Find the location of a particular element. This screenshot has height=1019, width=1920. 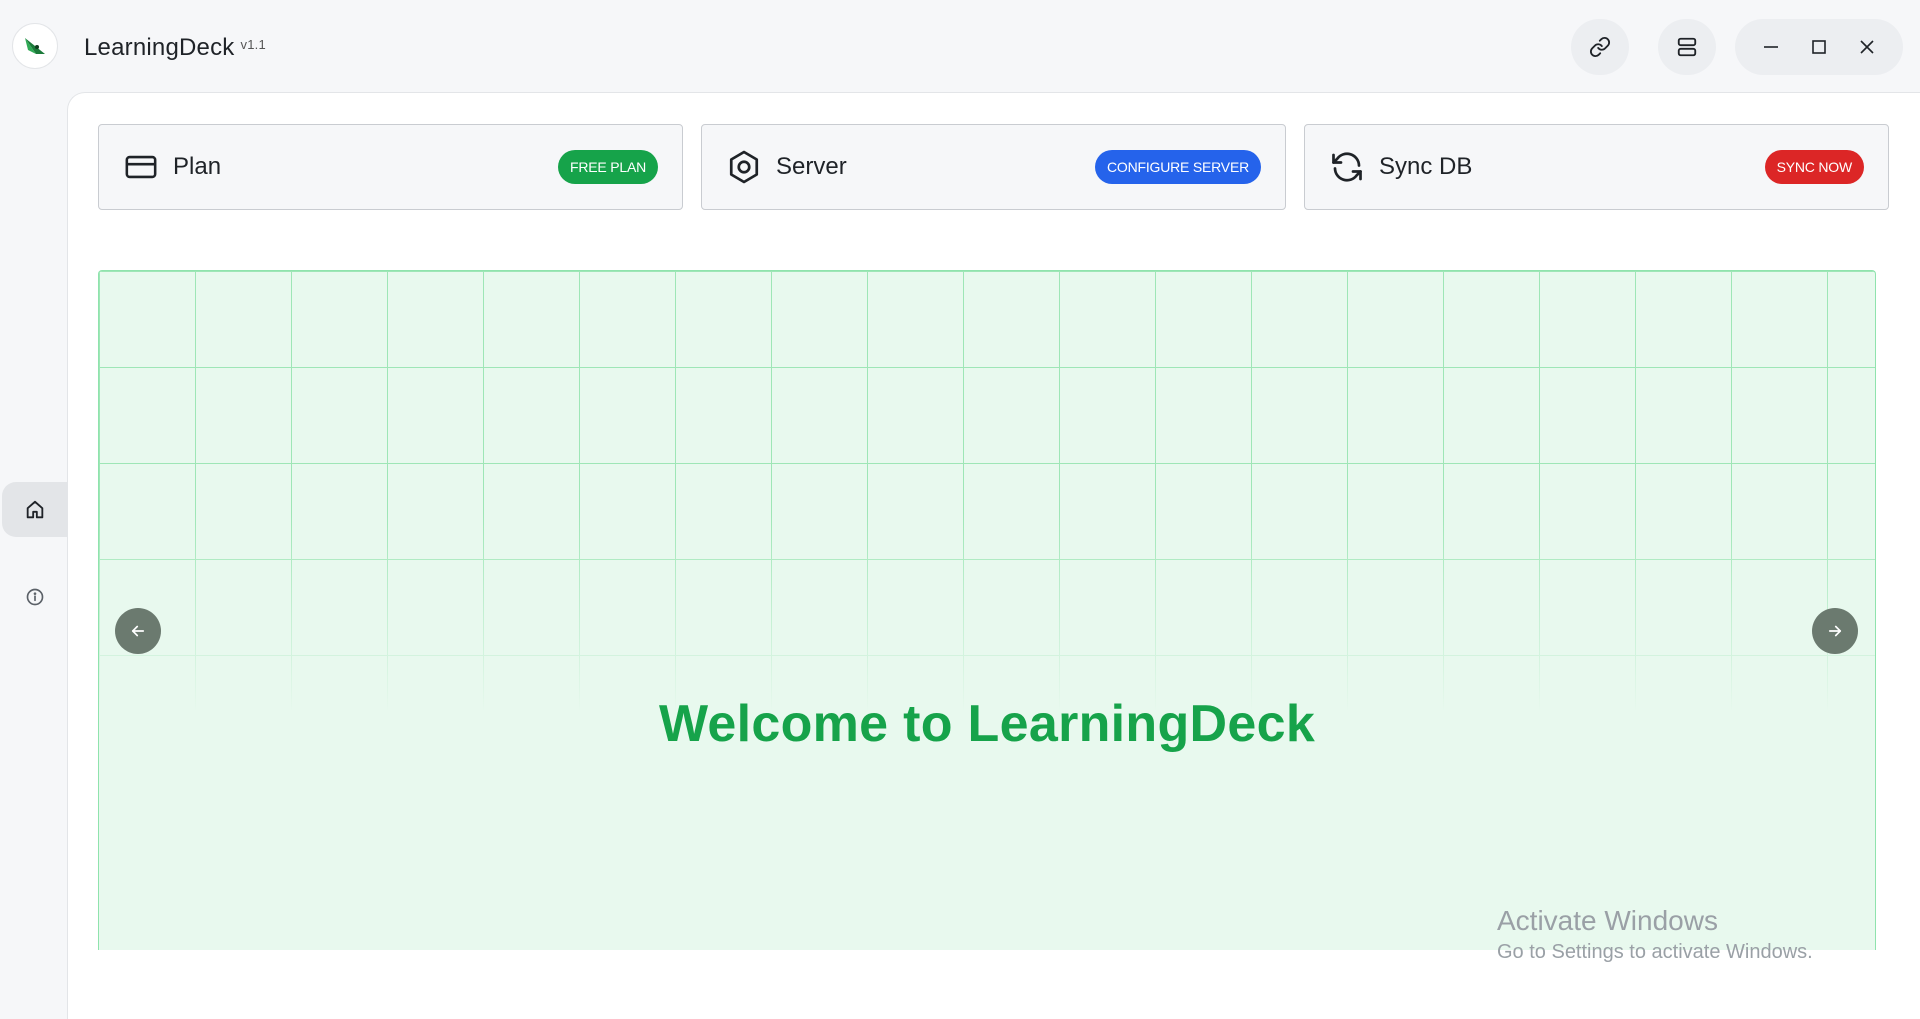

title-bar: LearningDeck v1.1 is located at coordinates (960, 47).